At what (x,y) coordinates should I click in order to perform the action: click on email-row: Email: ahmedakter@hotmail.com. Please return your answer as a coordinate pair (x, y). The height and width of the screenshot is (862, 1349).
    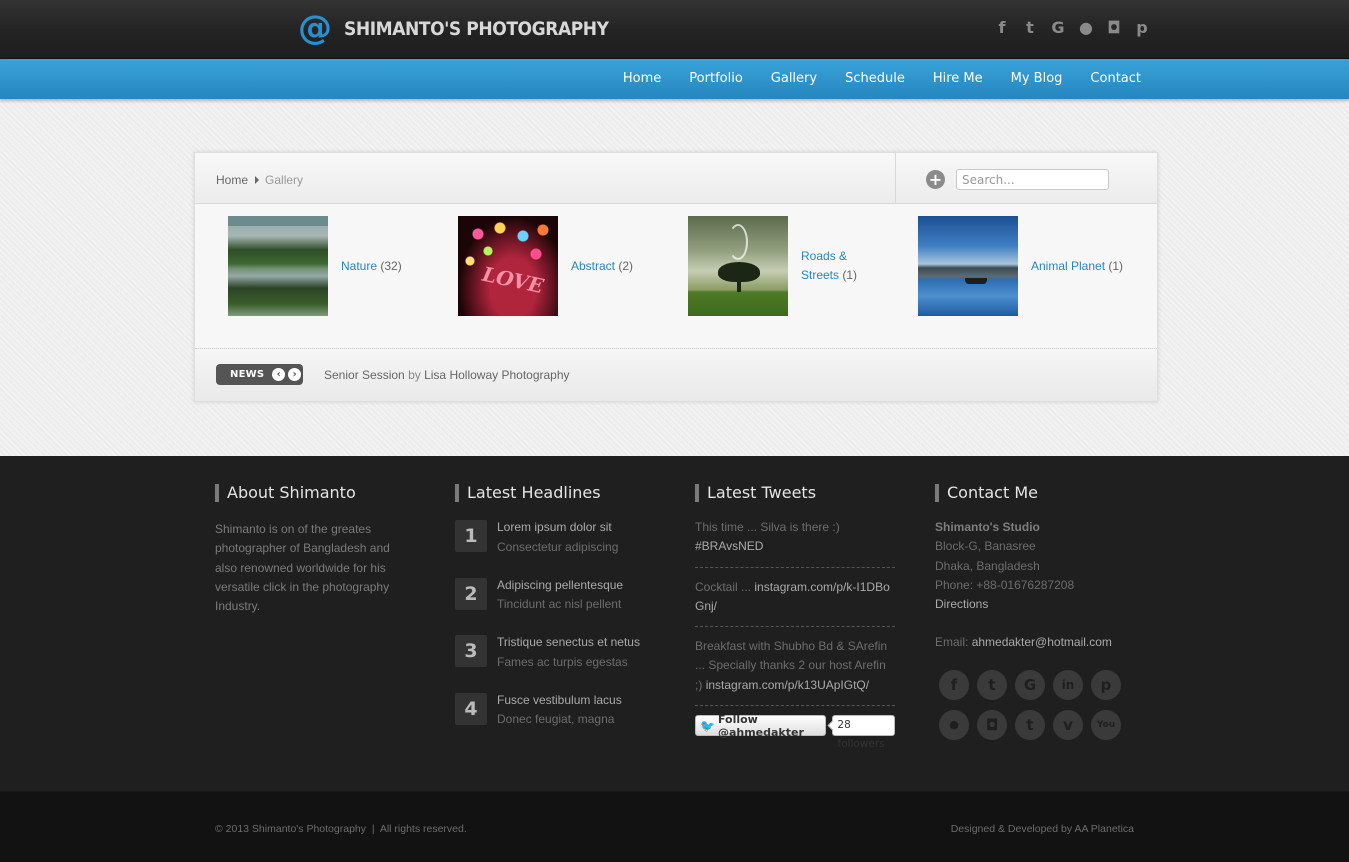
    Looking at the image, I should click on (1035, 642).